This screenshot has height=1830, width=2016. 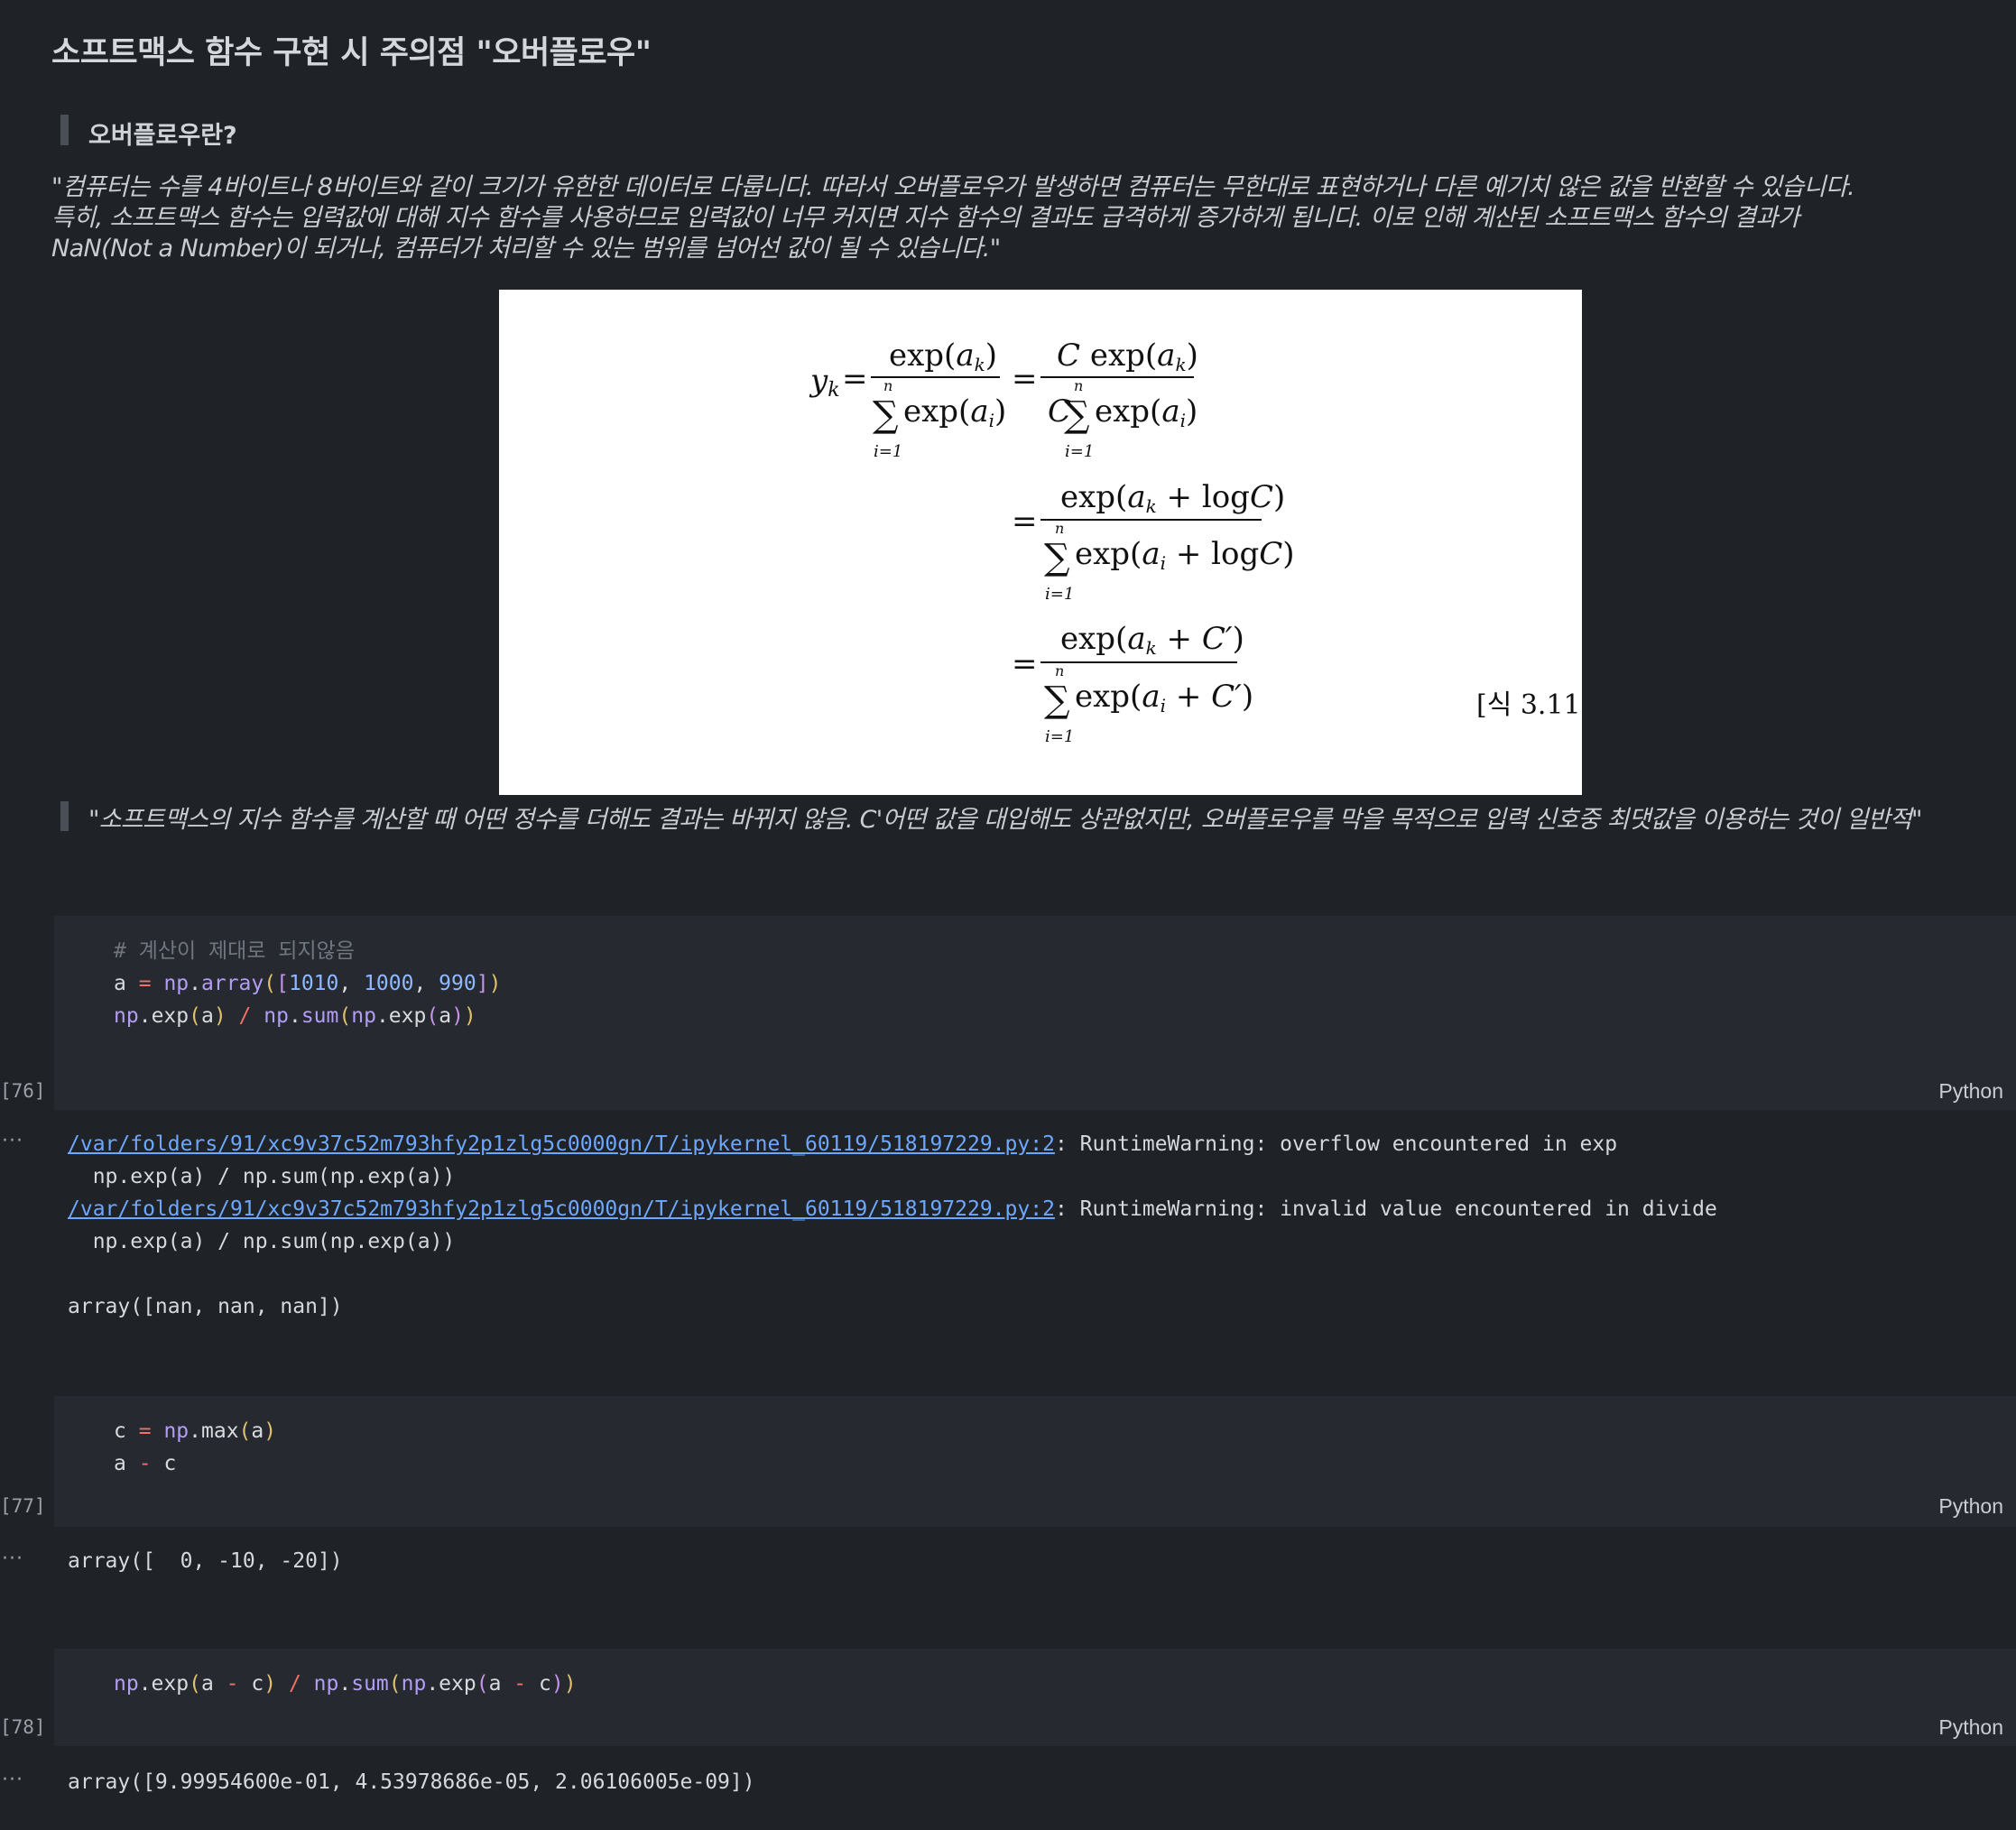 What do you see at coordinates (23, 1506) in the screenshot?
I see `execution-count-77: [77]` at bounding box center [23, 1506].